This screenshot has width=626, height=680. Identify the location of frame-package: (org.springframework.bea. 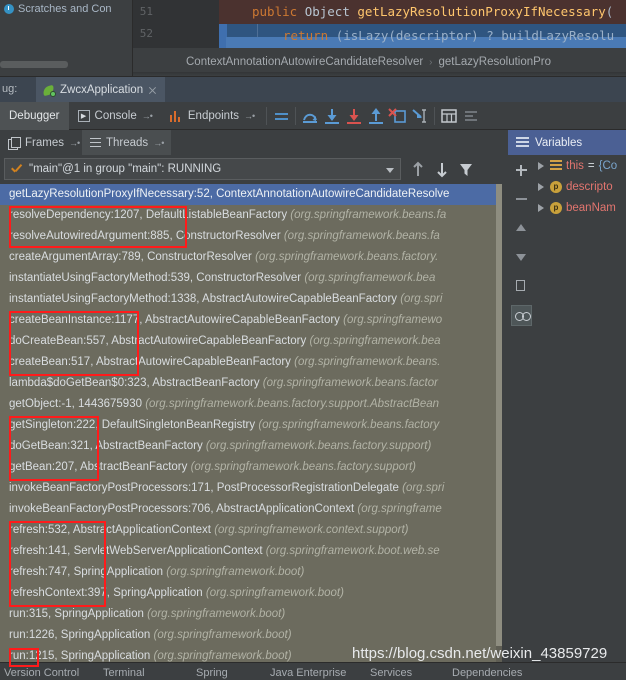
(368, 278).